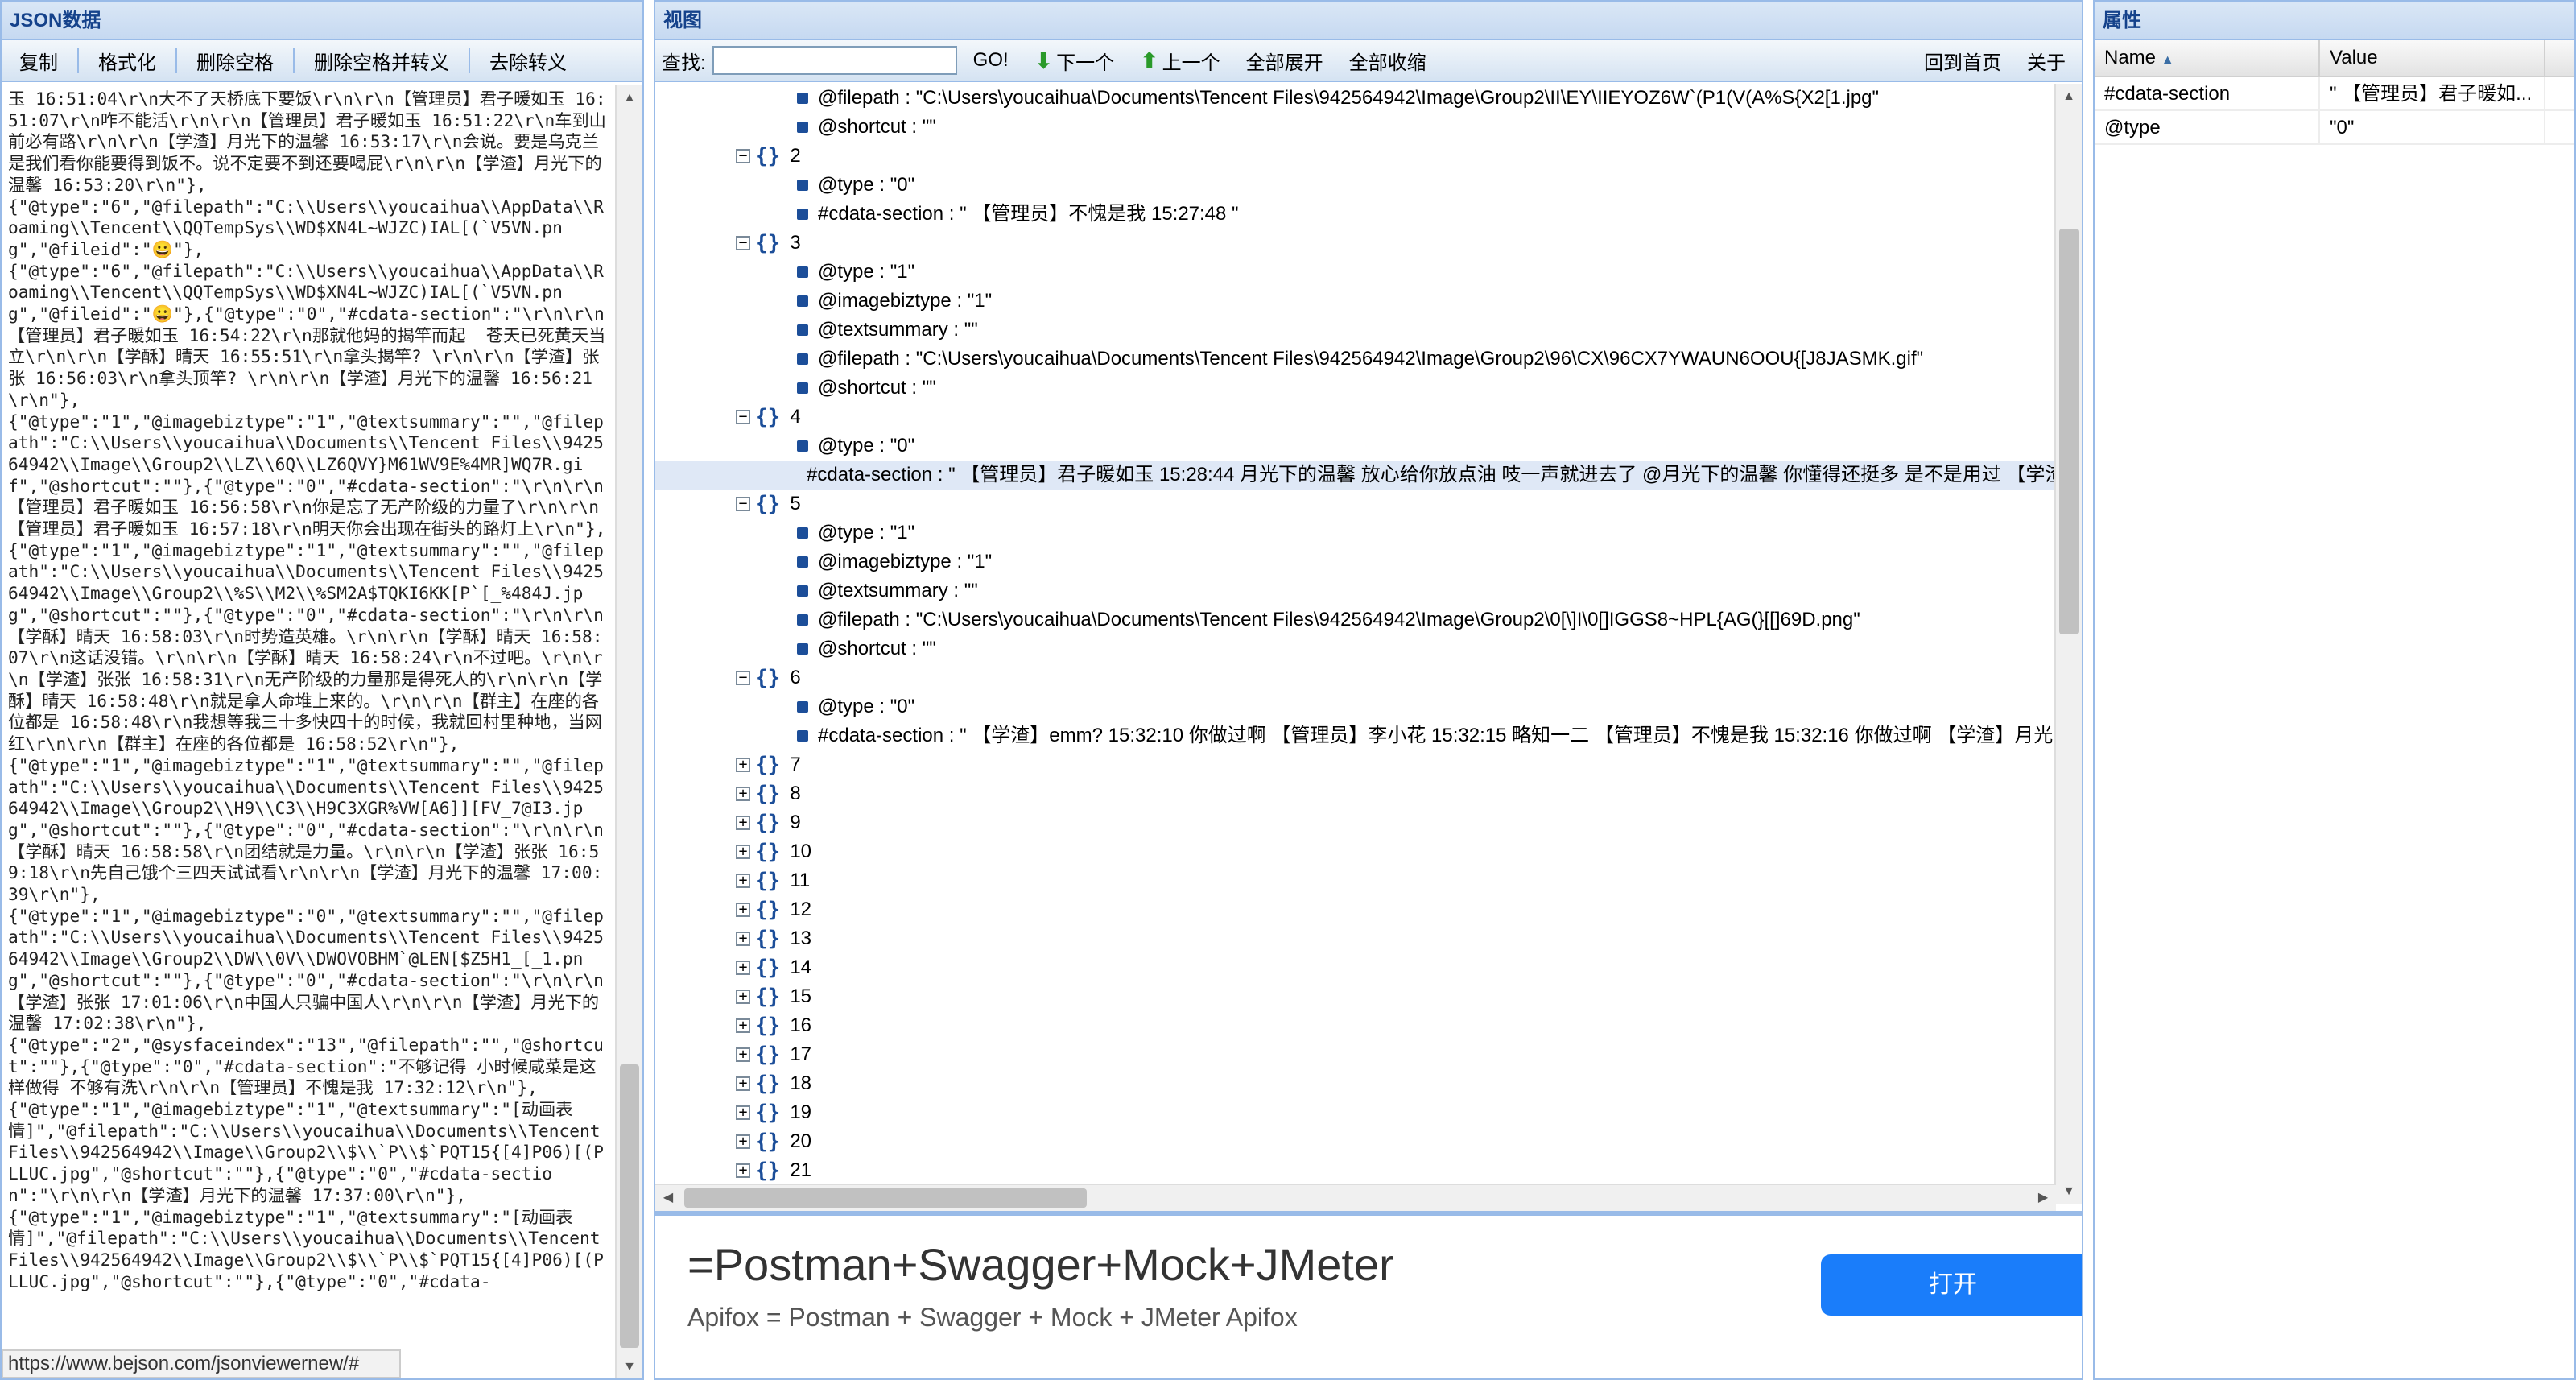 The image size is (2576, 1380). Describe the element at coordinates (127, 61) in the screenshot. I see `format-button: 格式化` at that location.